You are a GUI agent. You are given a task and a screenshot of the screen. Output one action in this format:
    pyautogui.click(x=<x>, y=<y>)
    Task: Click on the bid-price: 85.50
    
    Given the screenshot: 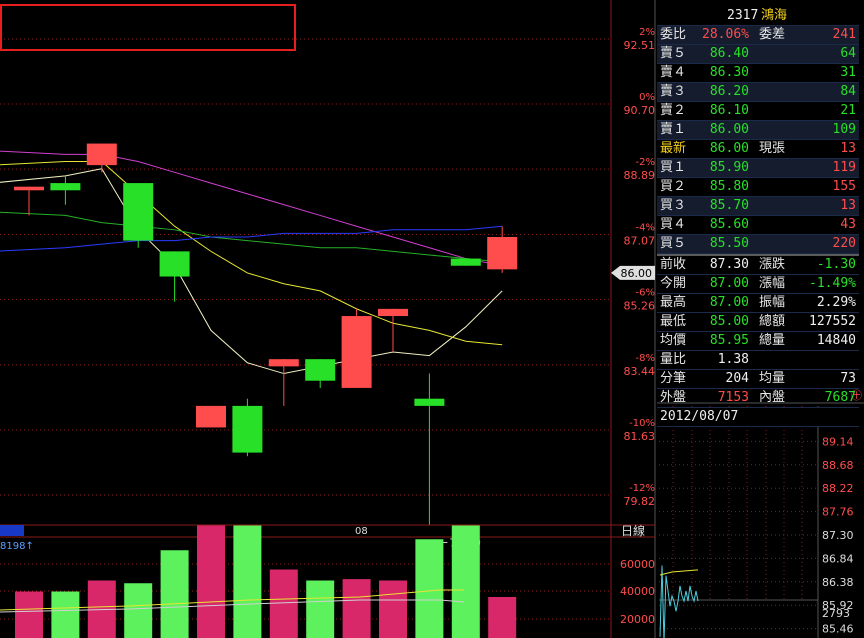 What is the action you would take?
    pyautogui.click(x=729, y=243)
    